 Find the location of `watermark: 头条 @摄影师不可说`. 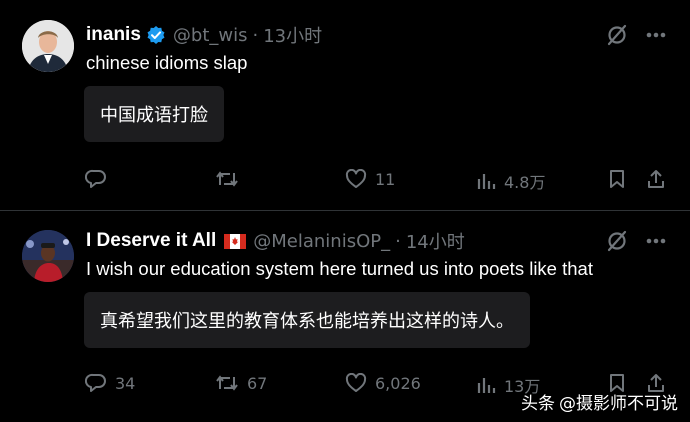

watermark: 头条 @摄影师不可说 is located at coordinates (599, 401).